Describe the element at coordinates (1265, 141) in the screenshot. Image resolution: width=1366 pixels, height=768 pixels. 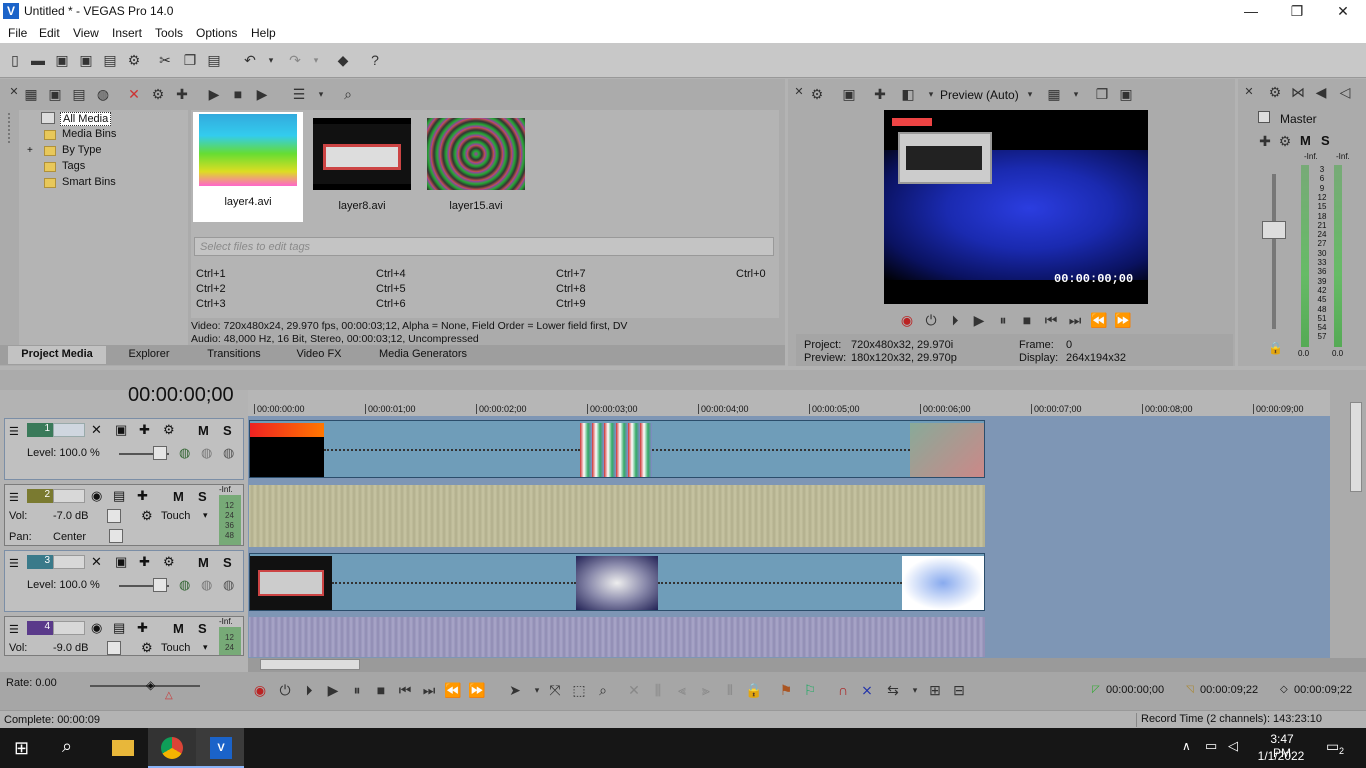
I see `master-fx-icon: ✚` at that location.